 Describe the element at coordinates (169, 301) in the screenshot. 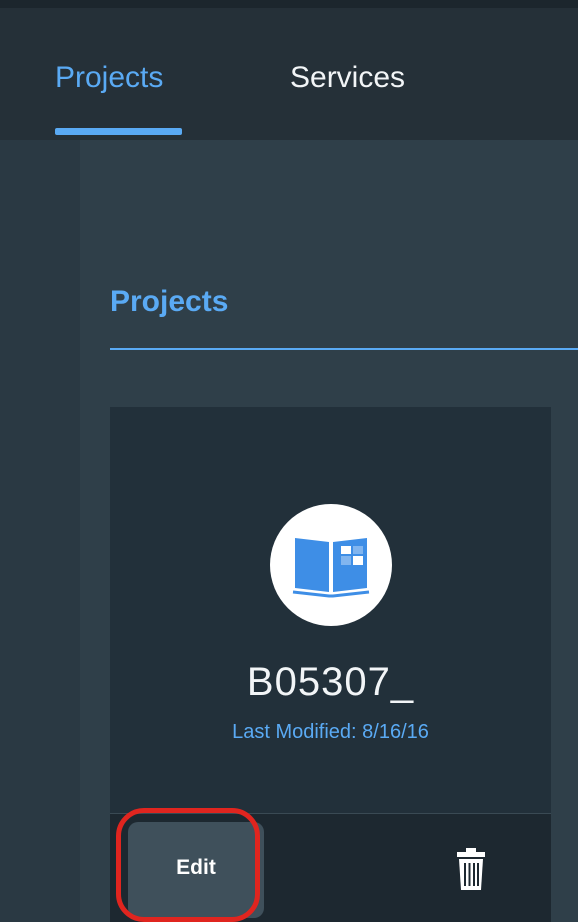

I see `section-title: Projects` at that location.